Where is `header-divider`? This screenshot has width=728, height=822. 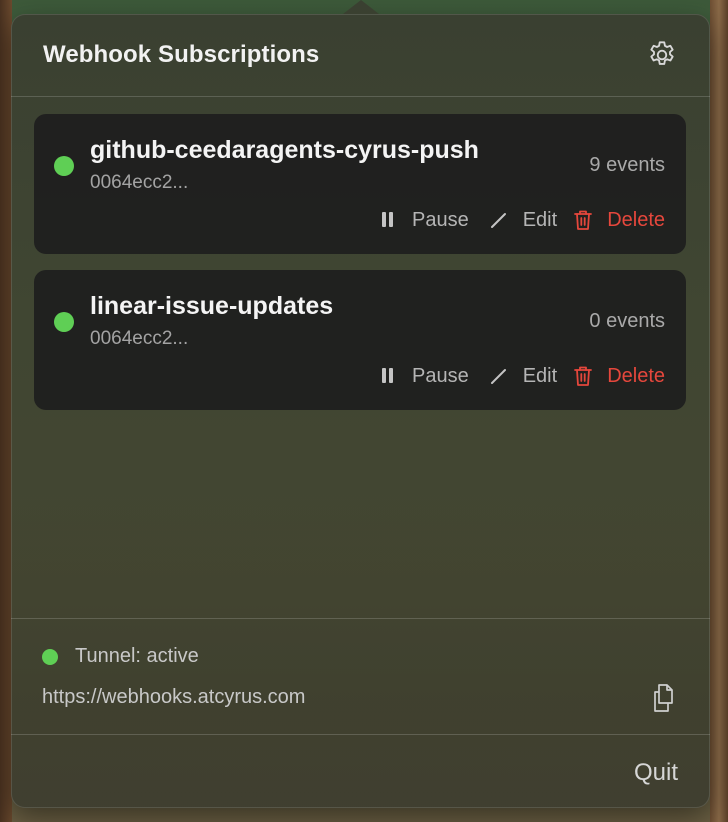 header-divider is located at coordinates (360, 96).